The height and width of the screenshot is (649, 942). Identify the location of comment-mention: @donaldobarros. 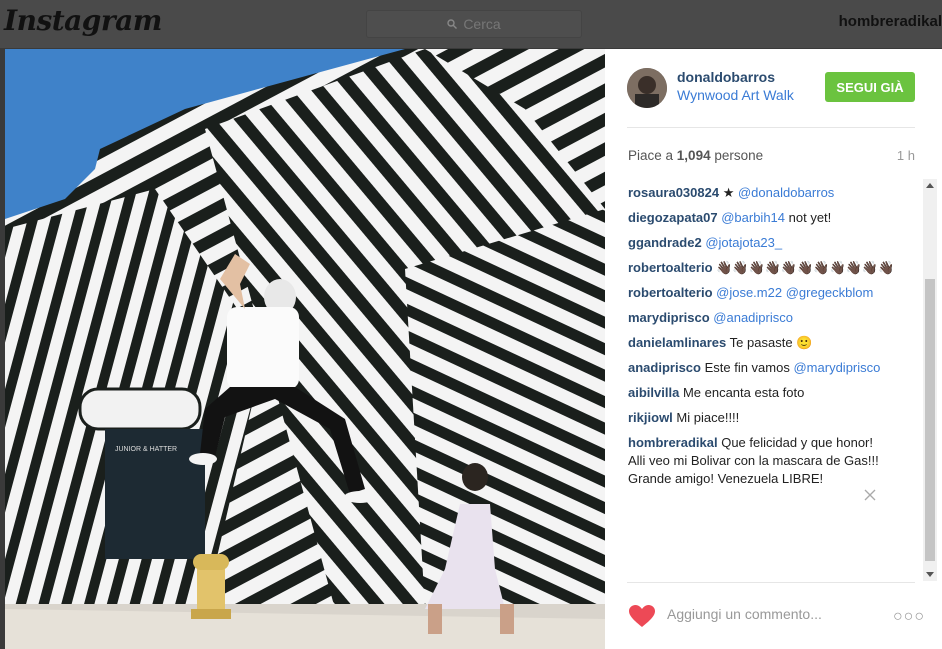
(786, 192).